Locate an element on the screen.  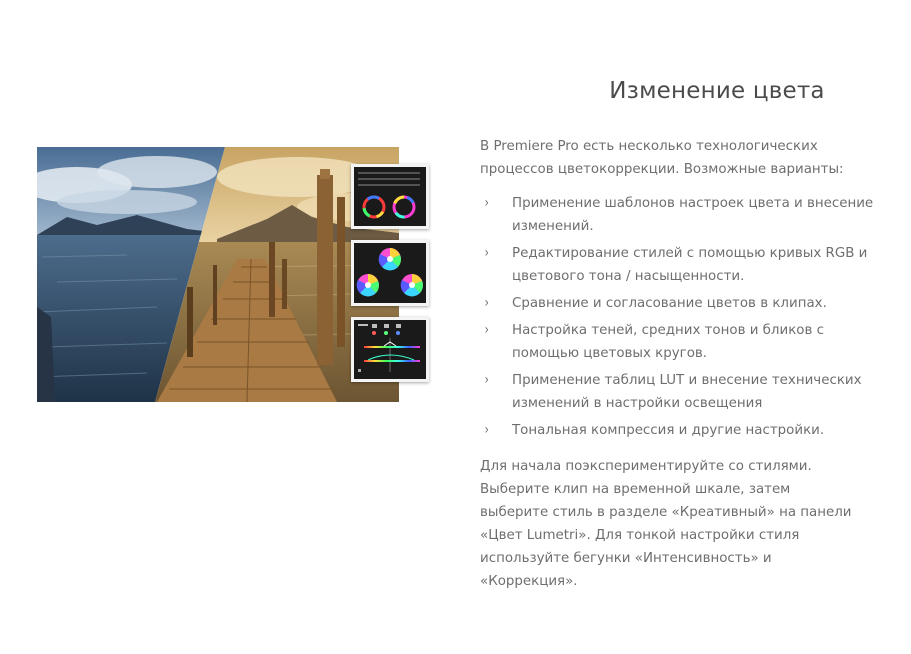
color-wheels-icon is located at coordinates (389, 195).